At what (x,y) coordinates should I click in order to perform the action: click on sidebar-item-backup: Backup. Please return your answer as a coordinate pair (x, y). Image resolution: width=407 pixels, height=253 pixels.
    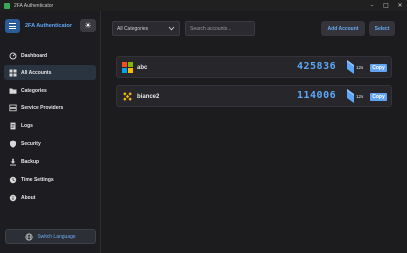
    Looking at the image, I should click on (50, 161).